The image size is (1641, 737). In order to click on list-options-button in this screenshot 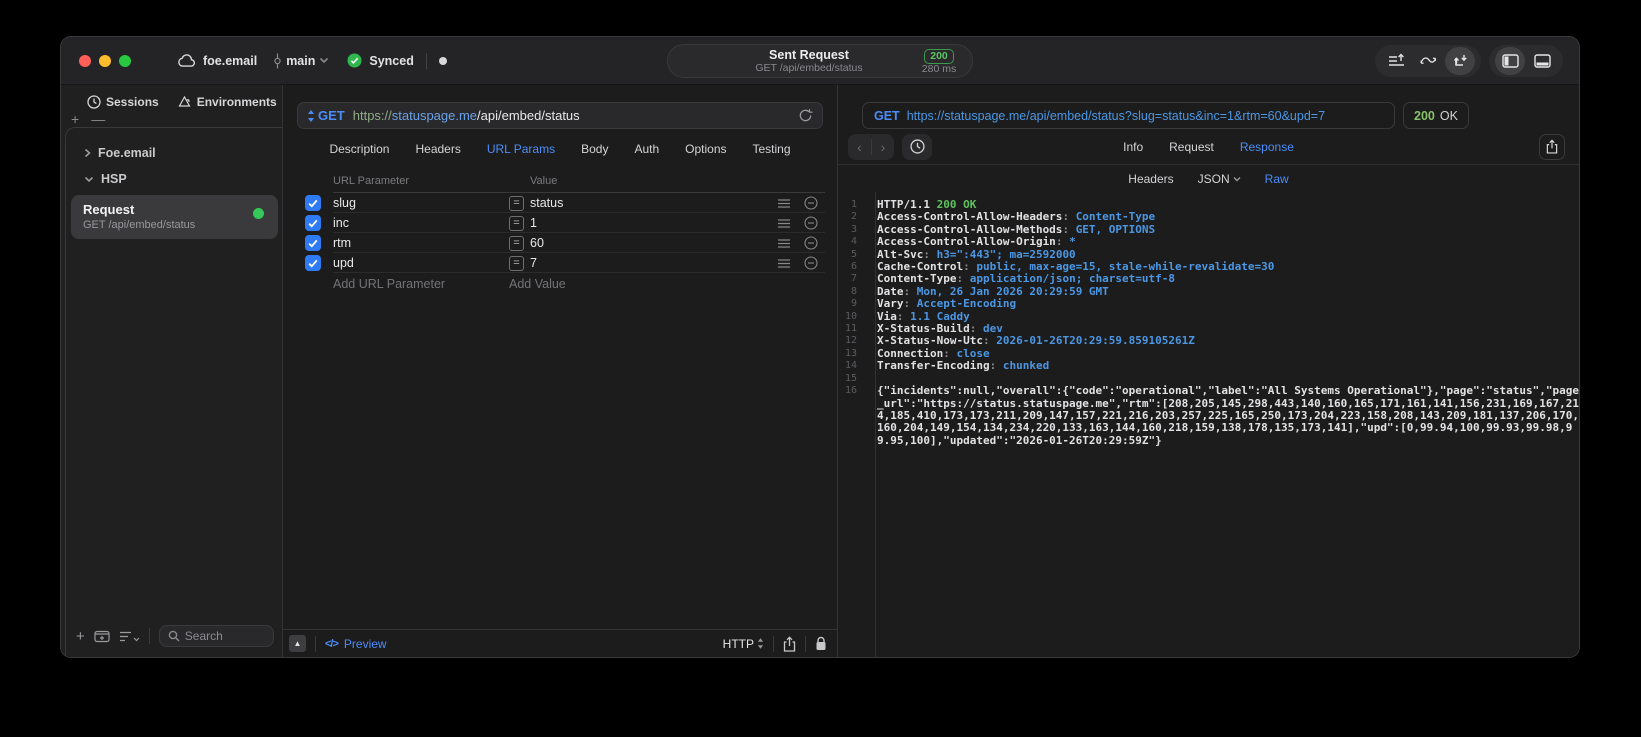, I will do `click(129, 636)`.